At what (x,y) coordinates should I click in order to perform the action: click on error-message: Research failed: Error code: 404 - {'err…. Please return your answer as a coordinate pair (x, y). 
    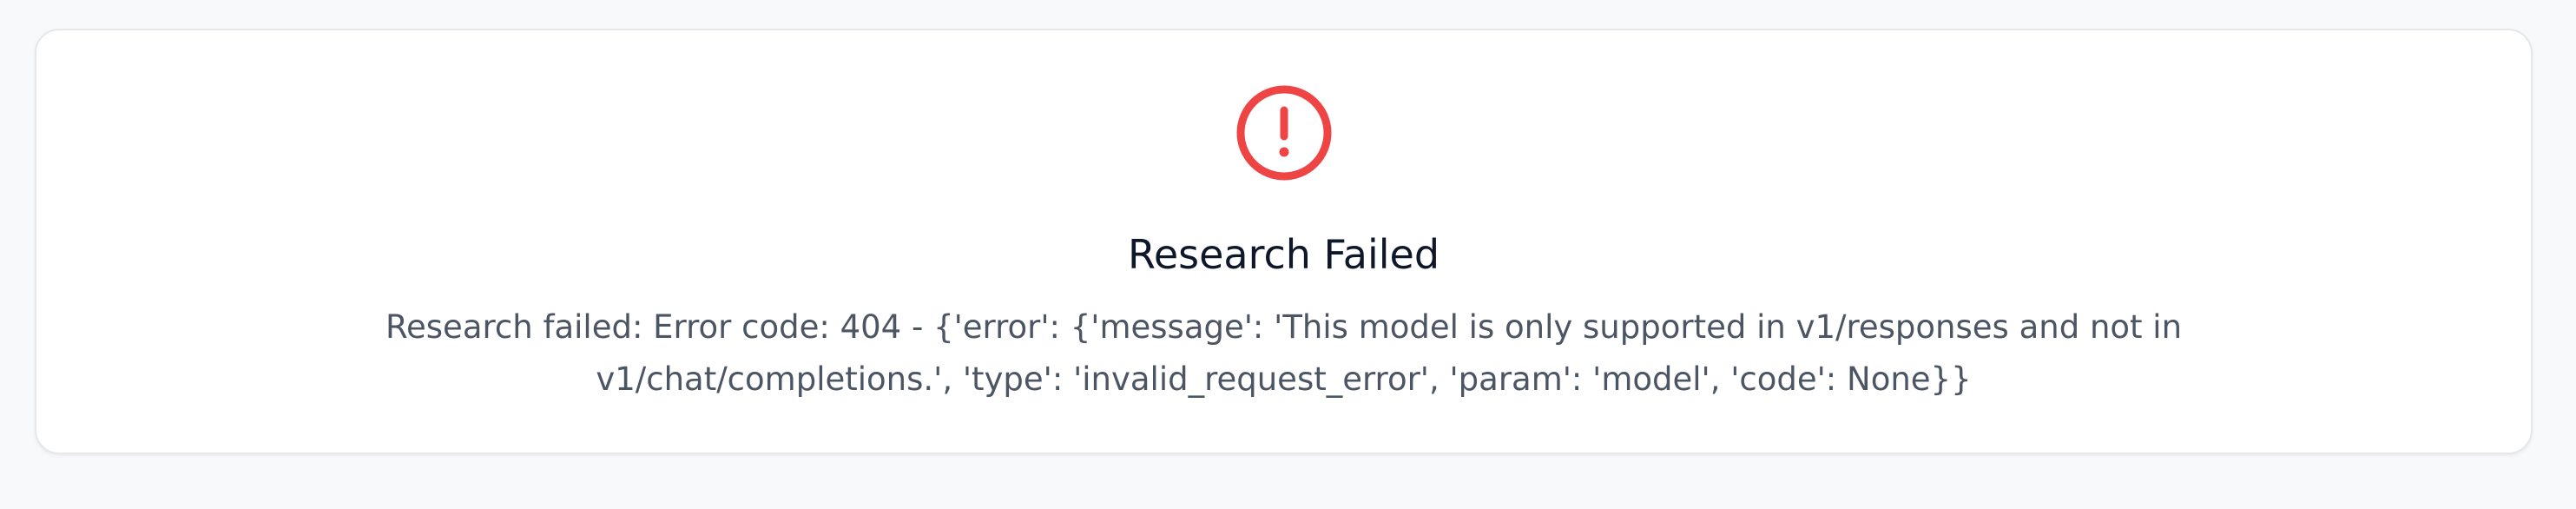
    Looking at the image, I should click on (1284, 353).